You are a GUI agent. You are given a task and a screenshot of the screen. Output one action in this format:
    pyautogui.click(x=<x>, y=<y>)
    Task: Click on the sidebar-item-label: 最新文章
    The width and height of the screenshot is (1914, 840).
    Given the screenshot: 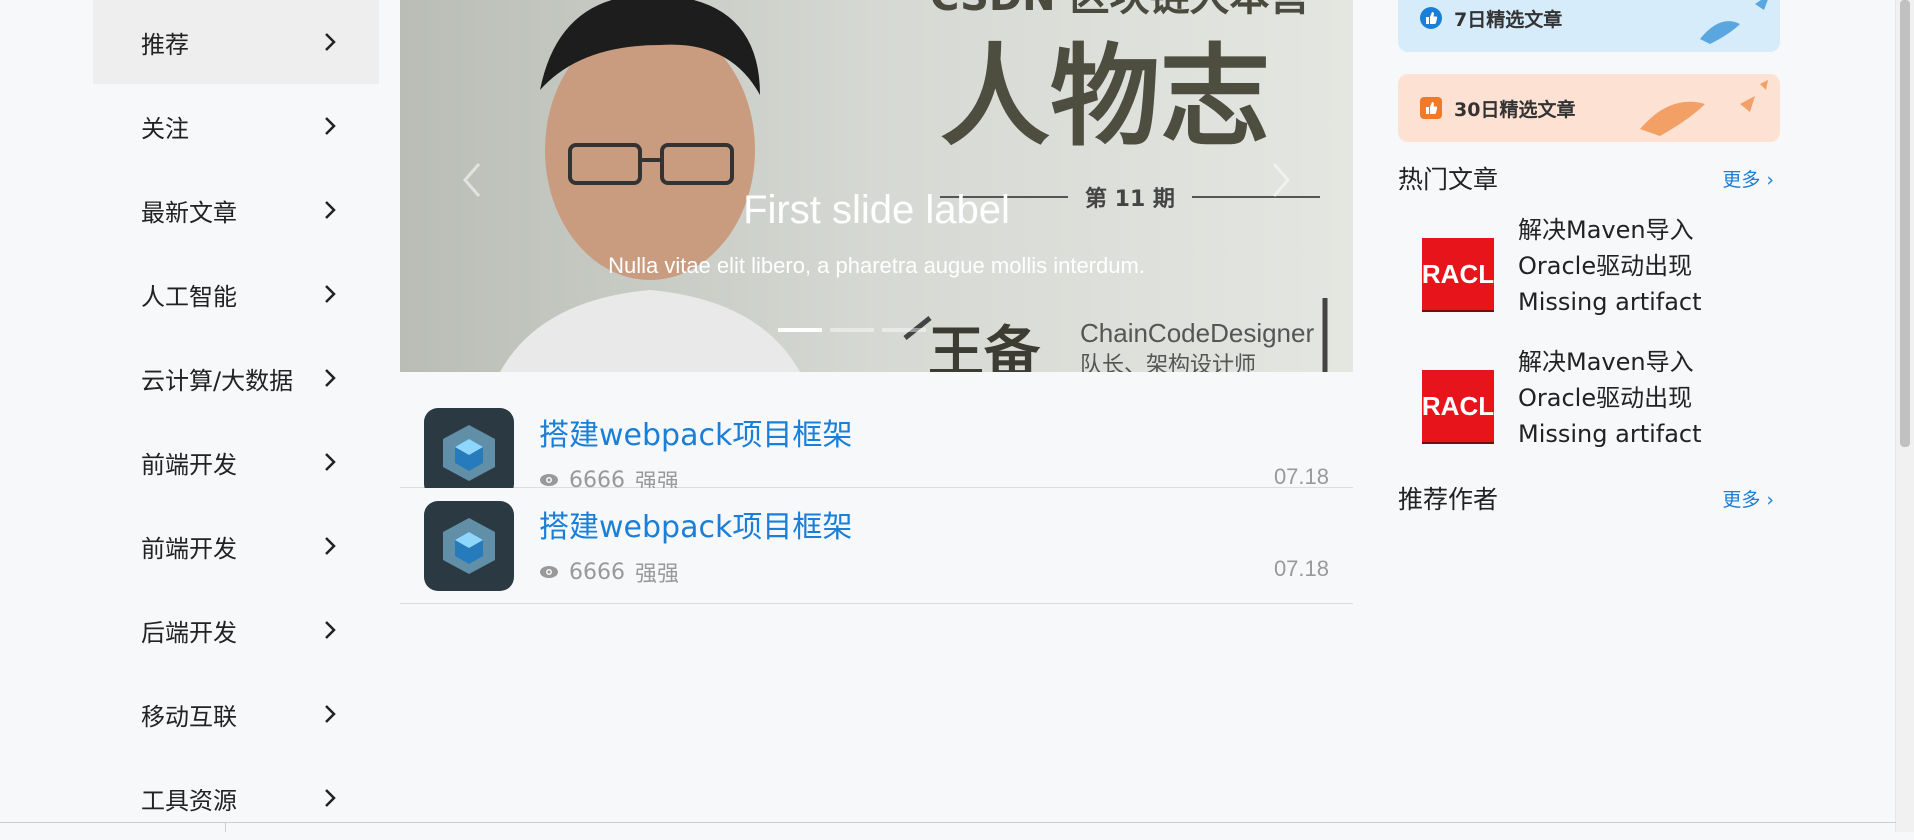 What is the action you would take?
    pyautogui.click(x=189, y=212)
    